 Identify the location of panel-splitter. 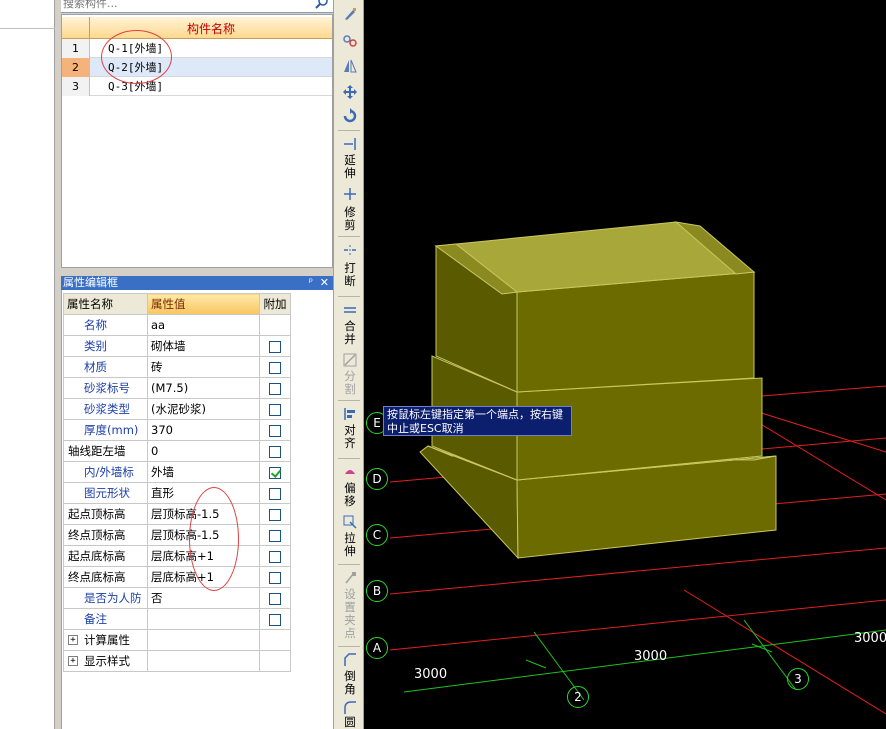
(197, 272).